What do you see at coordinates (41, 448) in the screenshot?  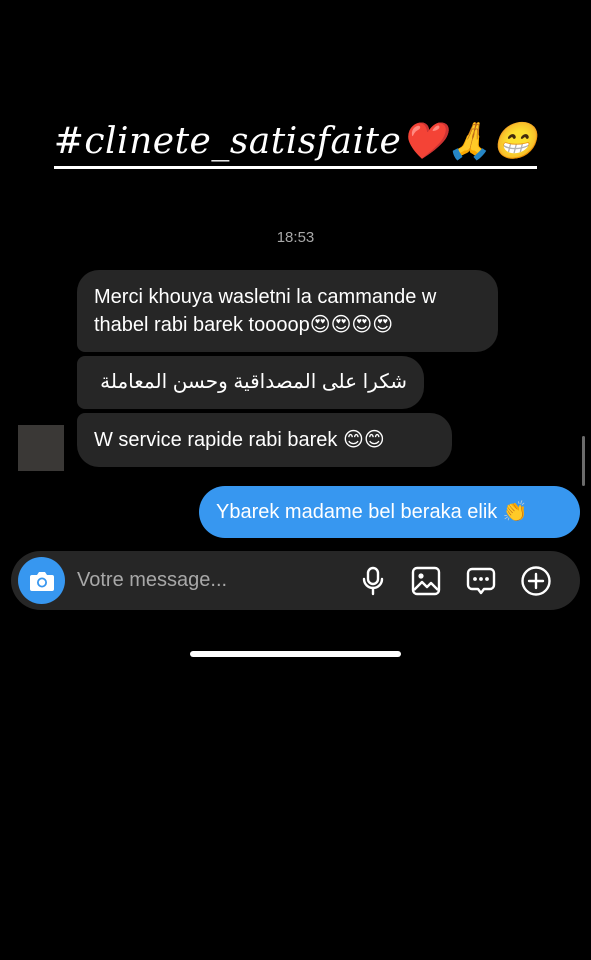 I see `sender-avatar` at bounding box center [41, 448].